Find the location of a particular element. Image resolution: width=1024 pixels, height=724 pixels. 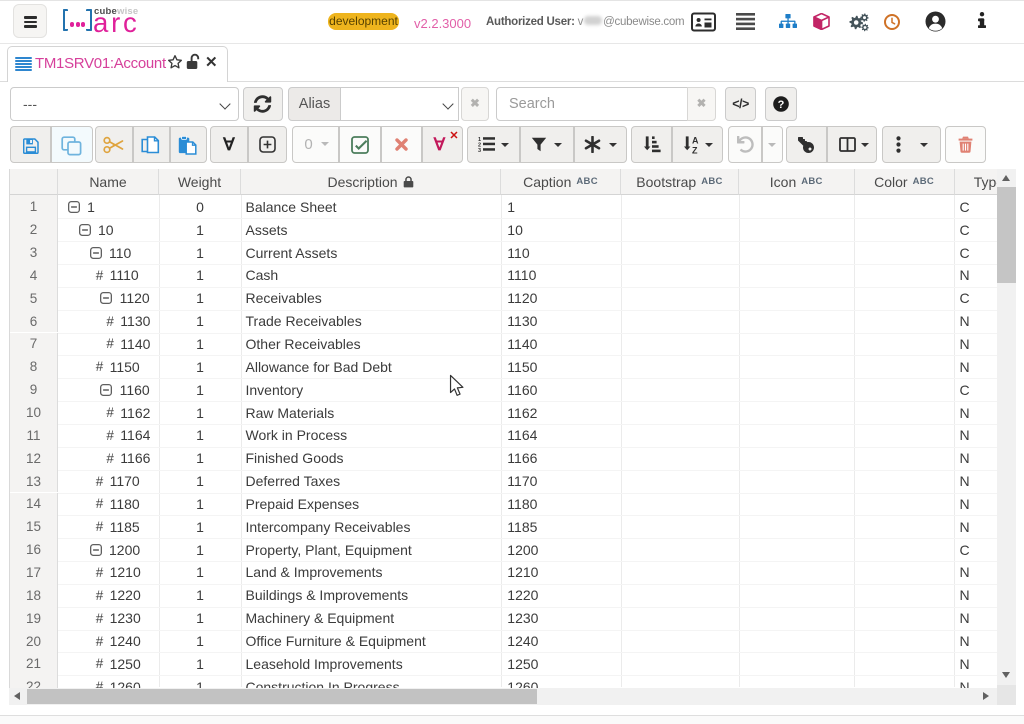

svg-text: Z is located at coordinates (695, 149).